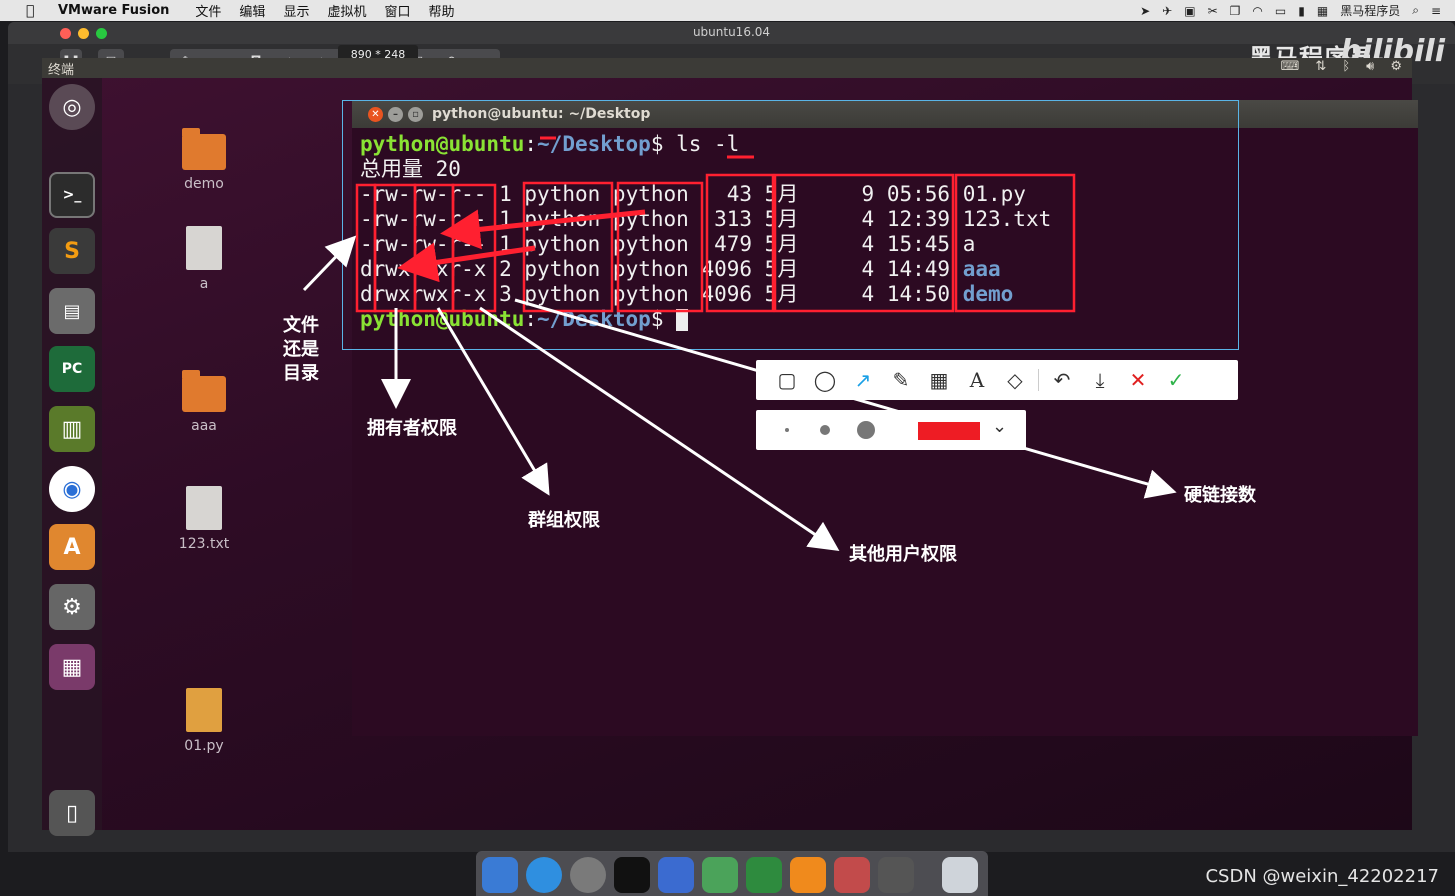  What do you see at coordinates (720, 875) in the screenshot?
I see `maps-dock-icon` at bounding box center [720, 875].